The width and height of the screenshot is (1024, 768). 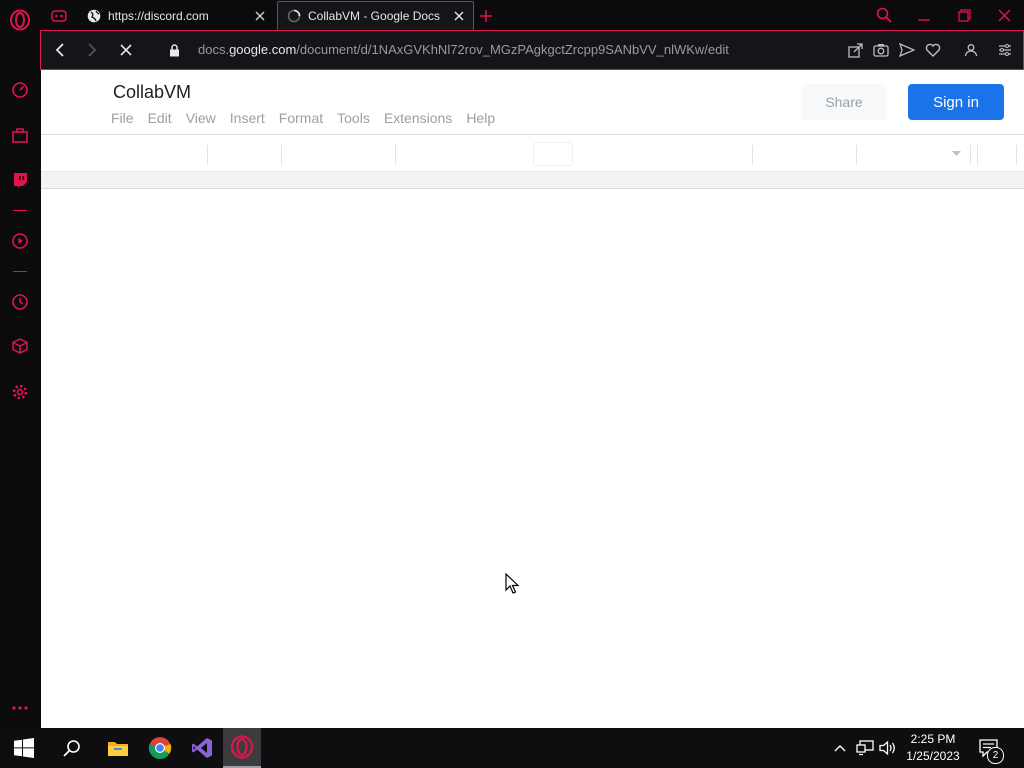 What do you see at coordinates (118, 748) in the screenshot?
I see `file-explorer-icon` at bounding box center [118, 748].